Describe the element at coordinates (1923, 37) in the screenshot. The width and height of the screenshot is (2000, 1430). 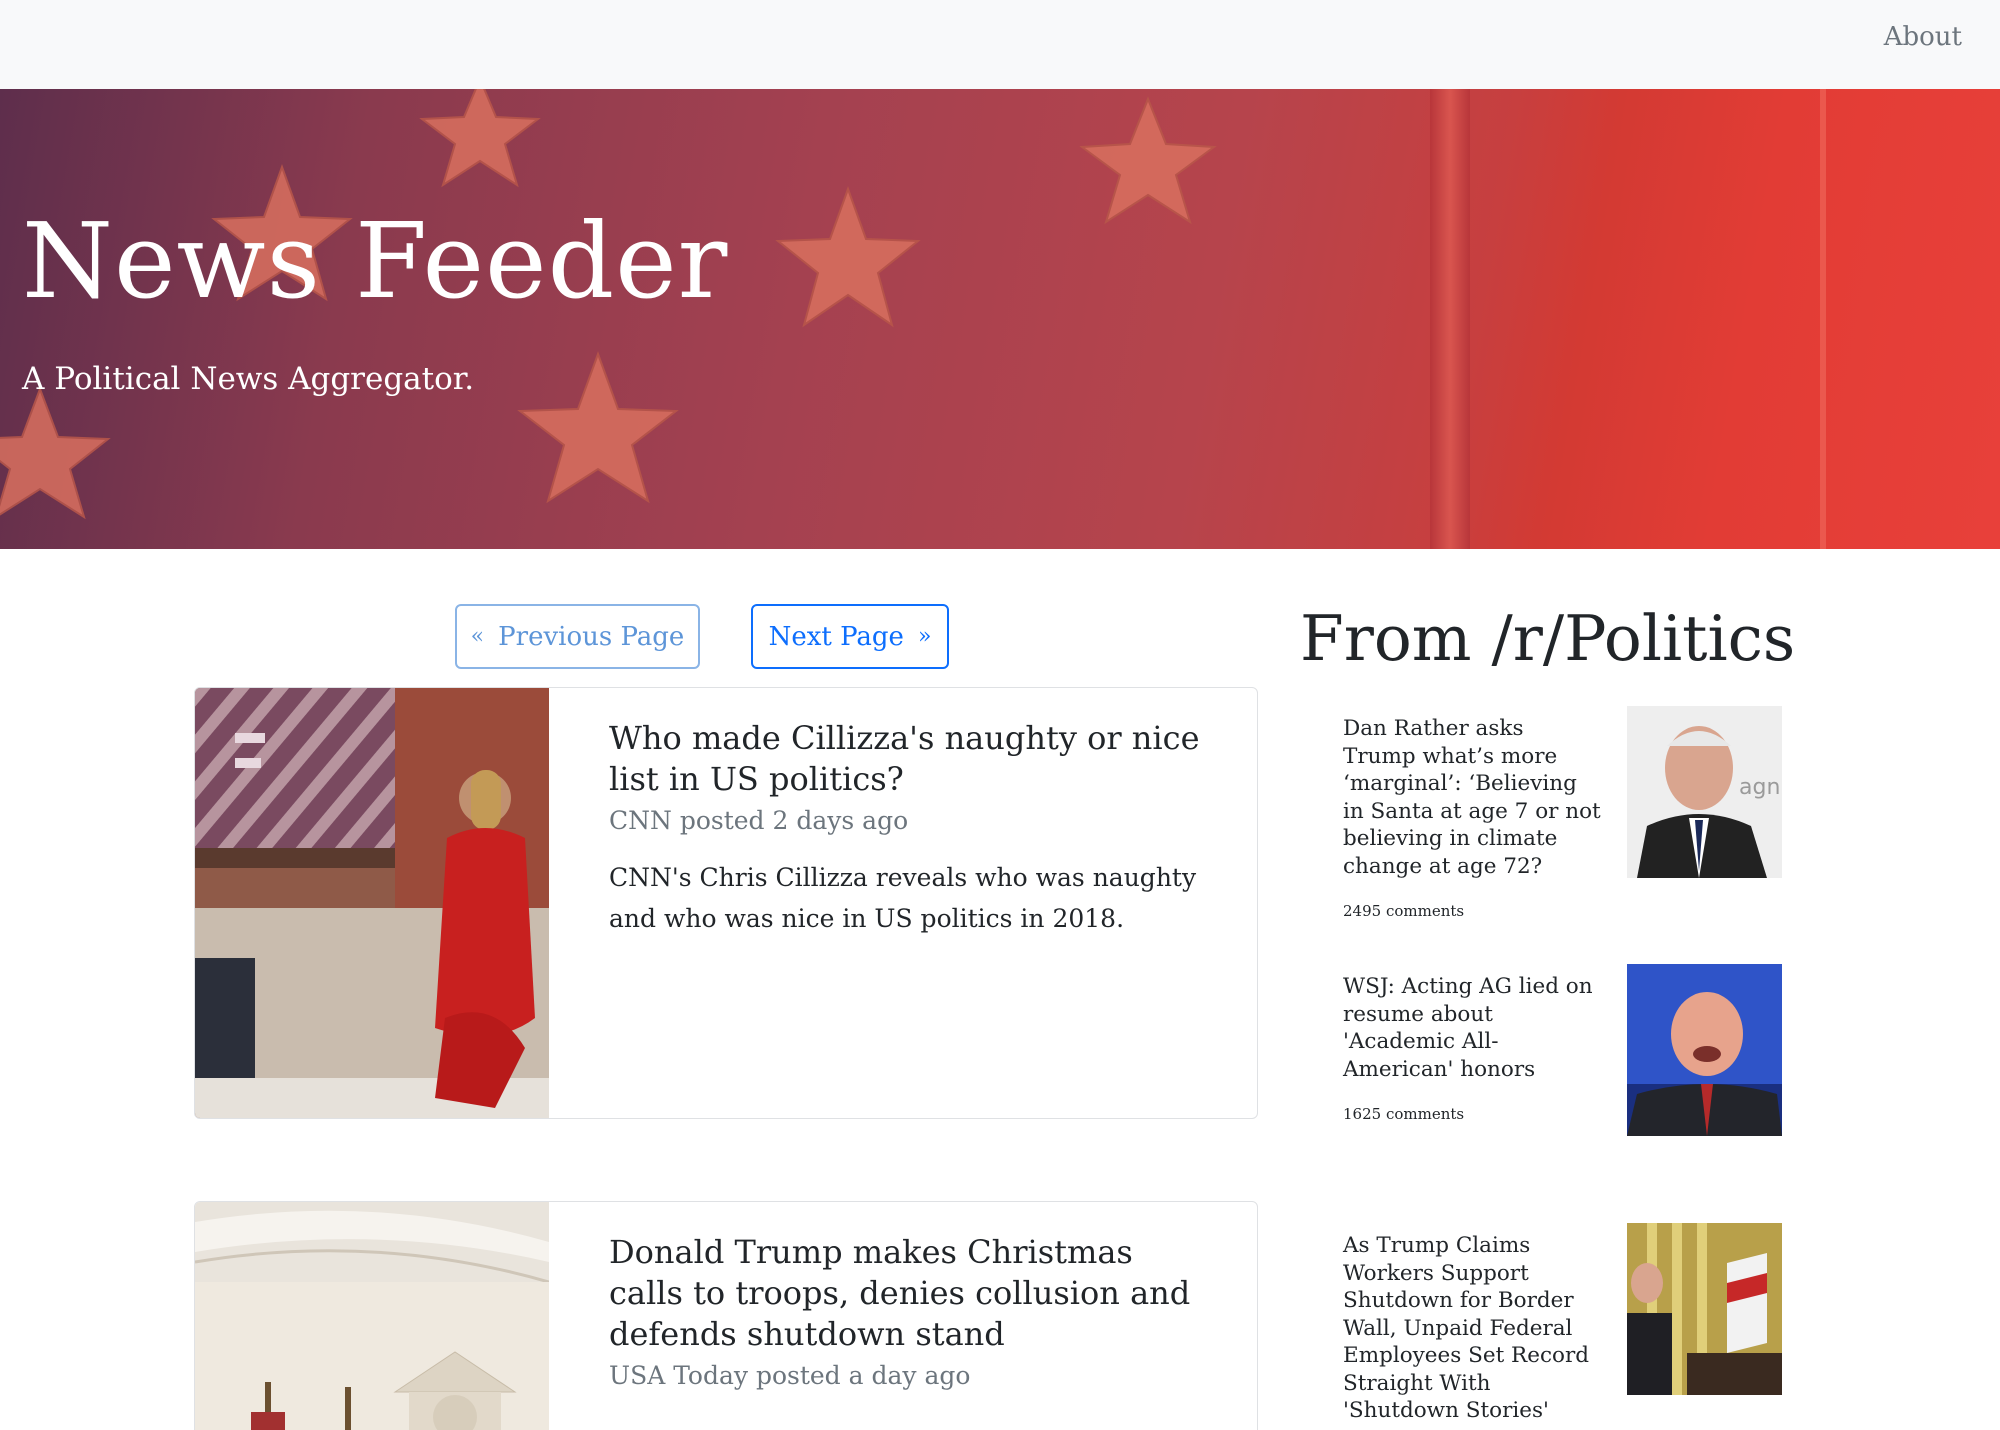
I see `about-link: About` at that location.